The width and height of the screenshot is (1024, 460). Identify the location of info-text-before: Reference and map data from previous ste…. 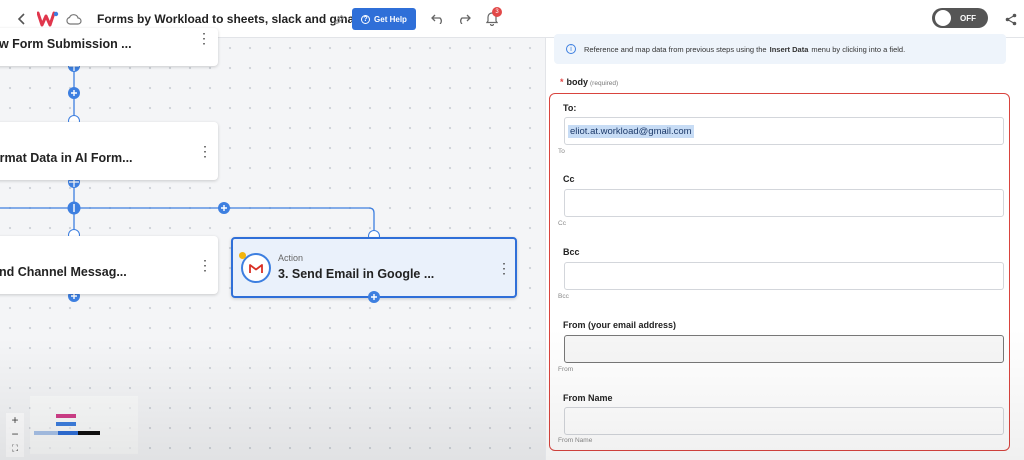
(675, 49).